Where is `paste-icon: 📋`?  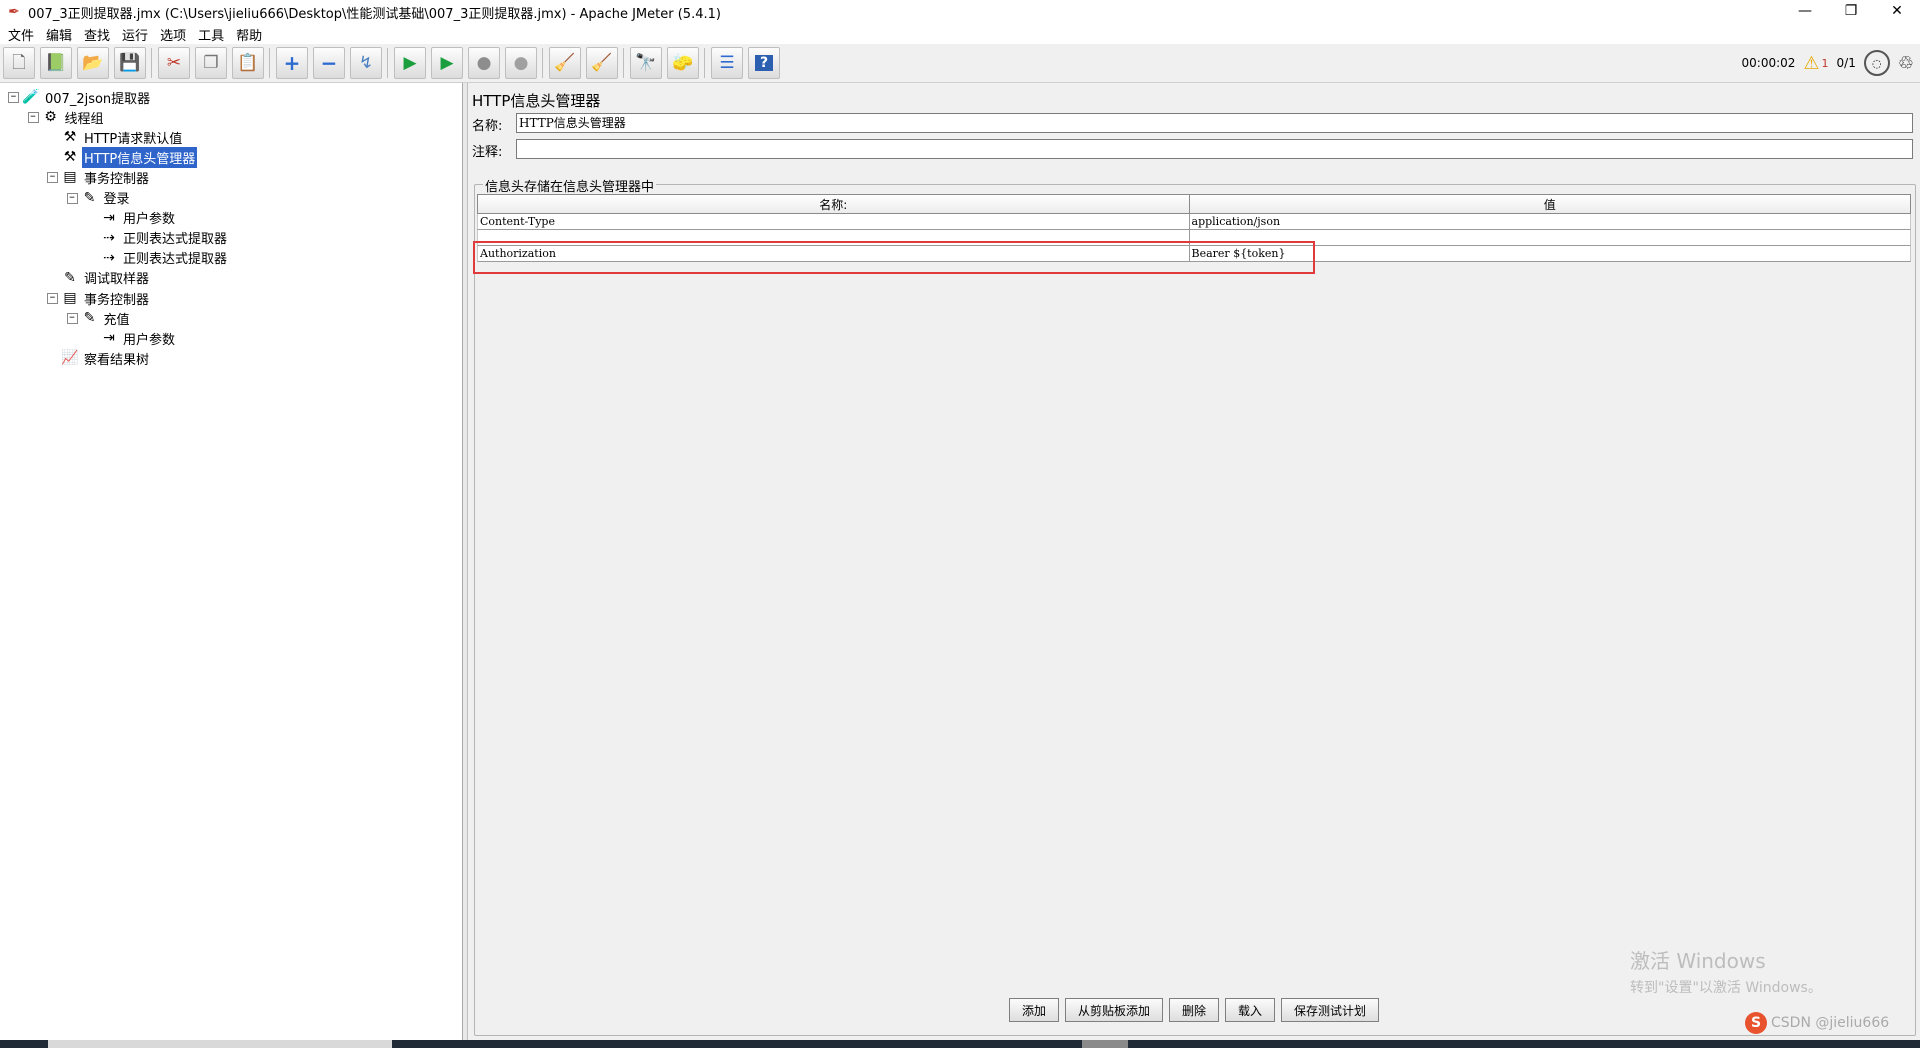 paste-icon: 📋 is located at coordinates (248, 62).